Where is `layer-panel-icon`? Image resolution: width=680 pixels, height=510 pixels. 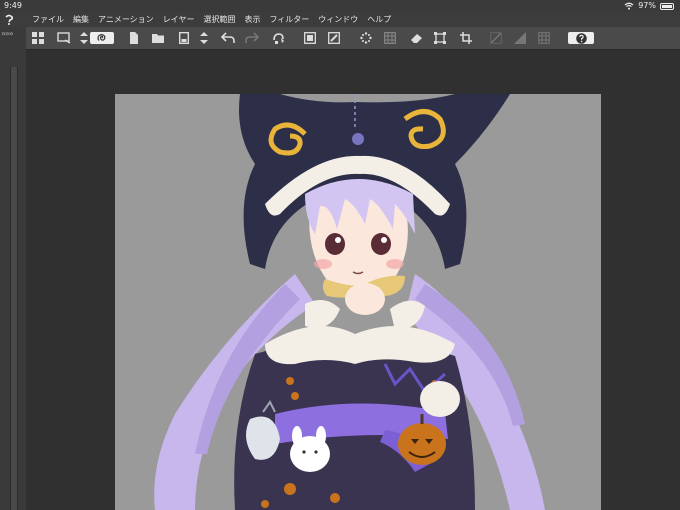 layer-panel-icon is located at coordinates (310, 38).